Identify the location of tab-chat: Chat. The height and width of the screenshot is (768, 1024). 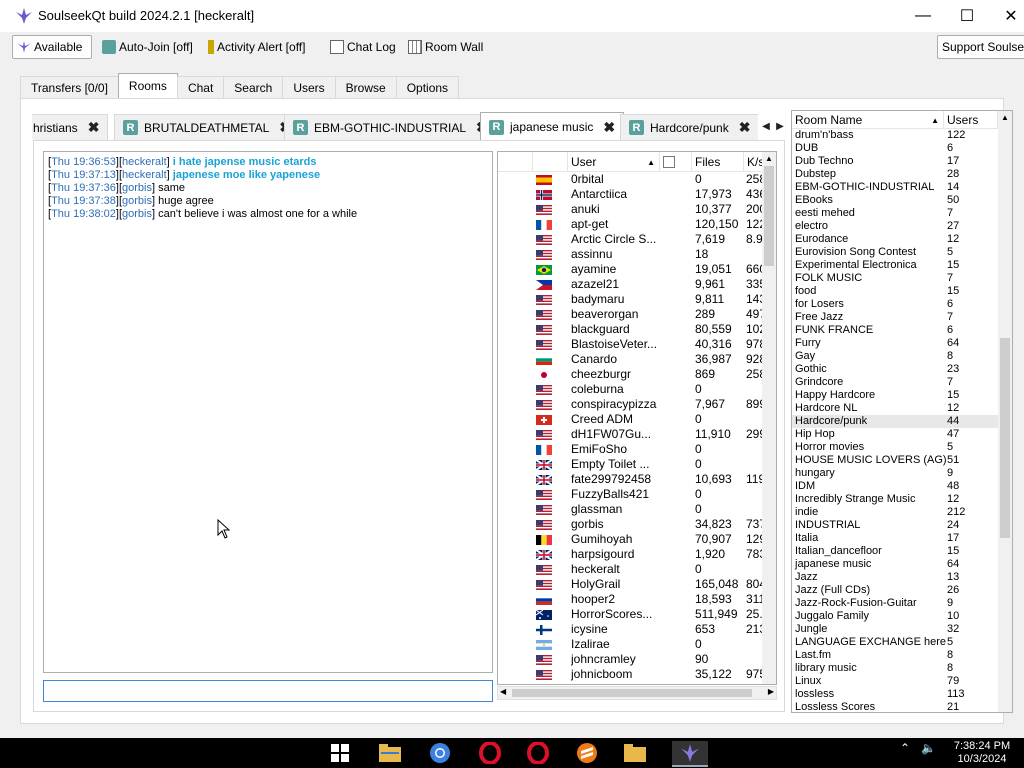
(200, 87).